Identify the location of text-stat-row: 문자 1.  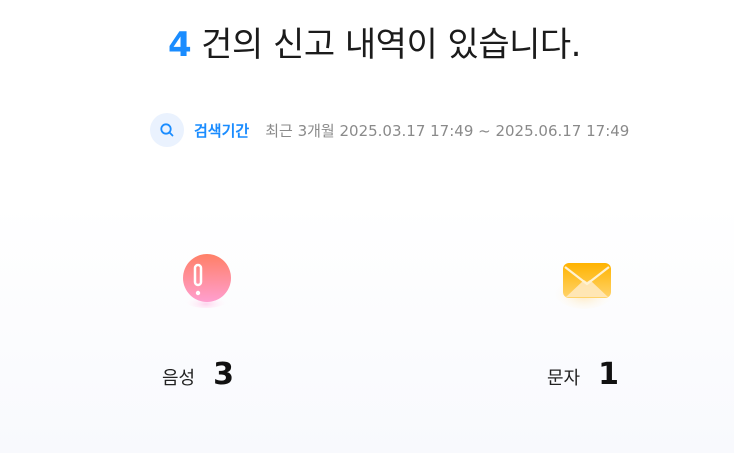
(583, 375).